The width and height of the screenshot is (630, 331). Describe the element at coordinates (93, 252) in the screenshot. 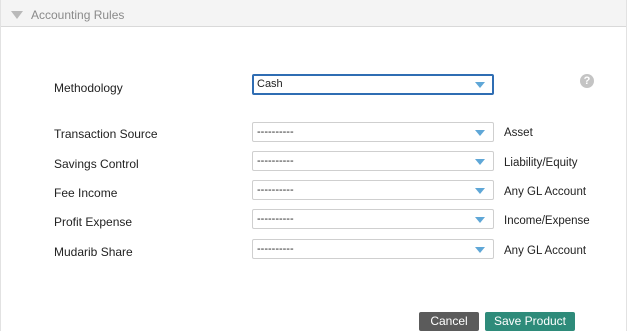

I see `mudarib-share-label: Mudarib Share` at that location.